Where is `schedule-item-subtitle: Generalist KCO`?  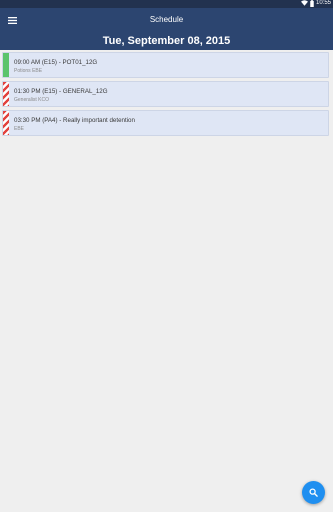 schedule-item-subtitle: Generalist KCO is located at coordinates (32, 100).